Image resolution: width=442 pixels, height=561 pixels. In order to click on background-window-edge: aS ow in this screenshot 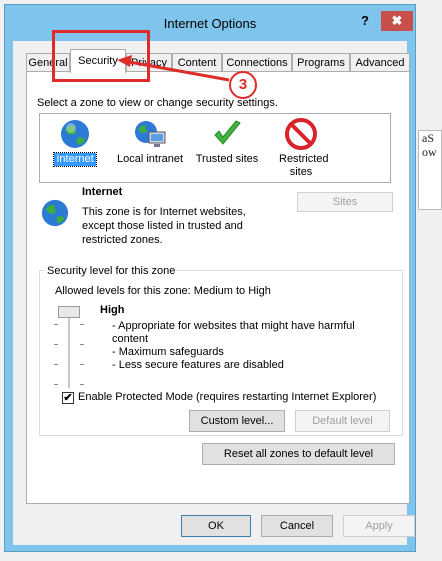, I will do `click(430, 170)`.